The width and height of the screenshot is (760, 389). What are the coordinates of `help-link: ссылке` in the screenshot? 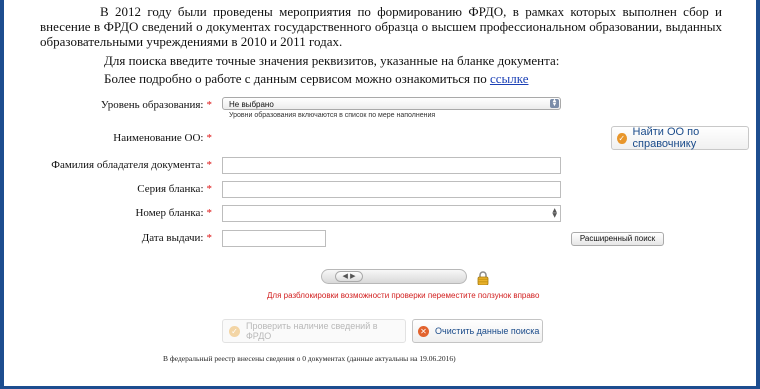 It's located at (509, 78).